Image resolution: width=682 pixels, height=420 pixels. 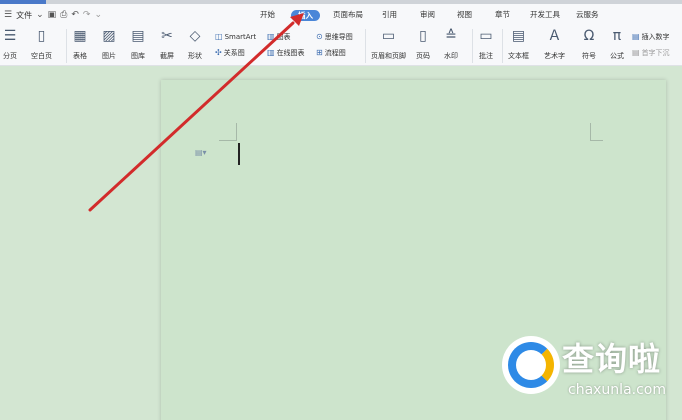 I want to click on magnifier-icon, so click(x=531, y=365).